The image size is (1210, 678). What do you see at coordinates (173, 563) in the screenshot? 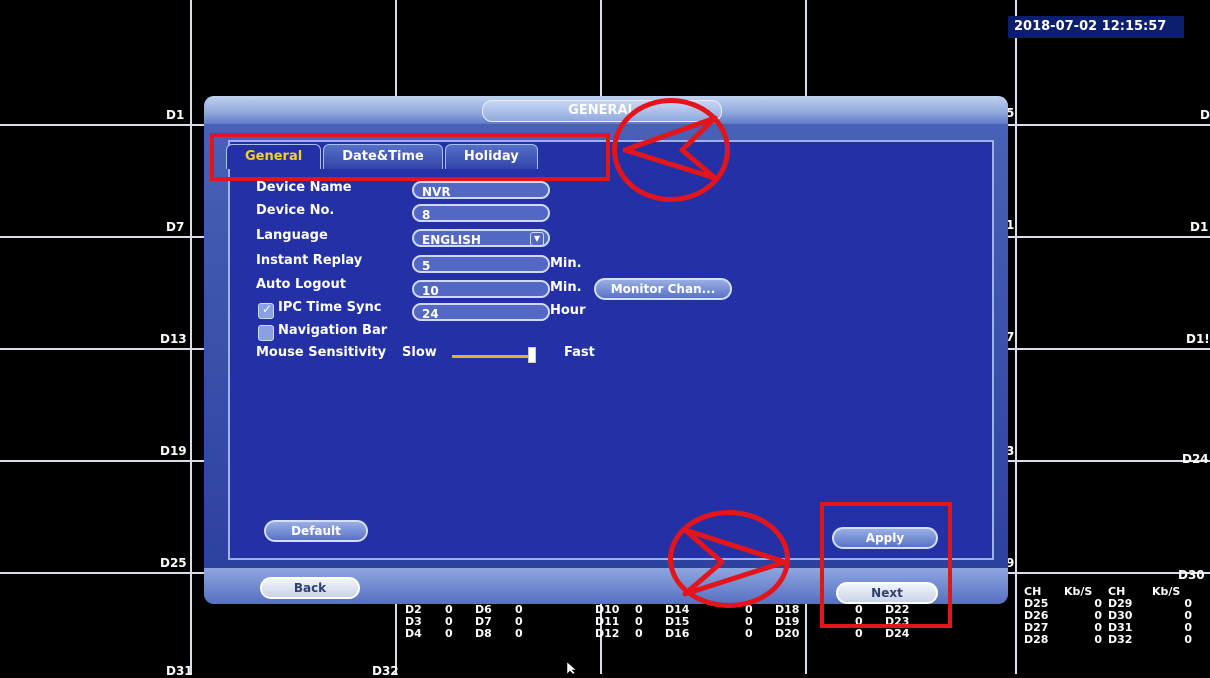
I see `channel-label: D25` at bounding box center [173, 563].